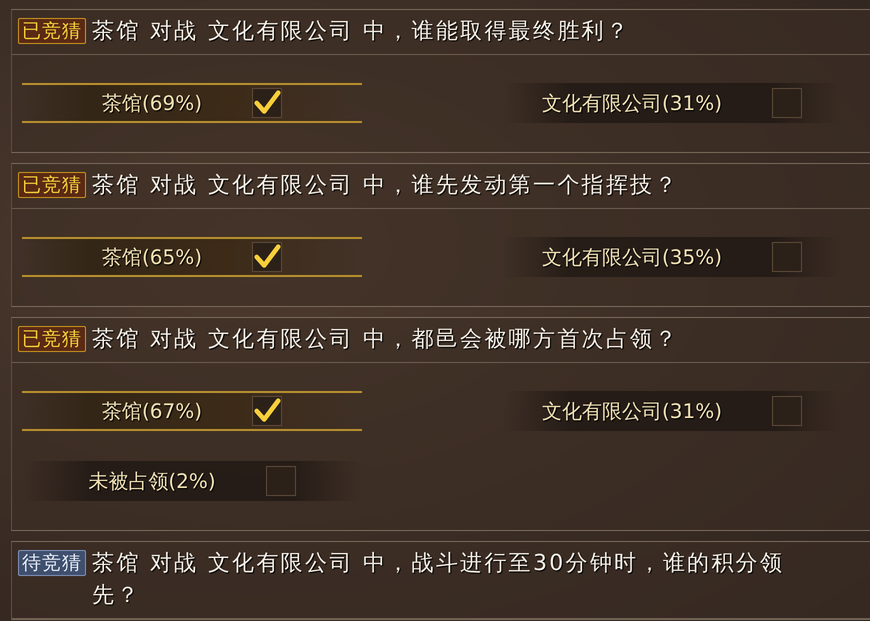 Image resolution: width=870 pixels, height=621 pixels. What do you see at coordinates (192, 103) in the screenshot?
I see `answer-option: 茶馆(69%)` at bounding box center [192, 103].